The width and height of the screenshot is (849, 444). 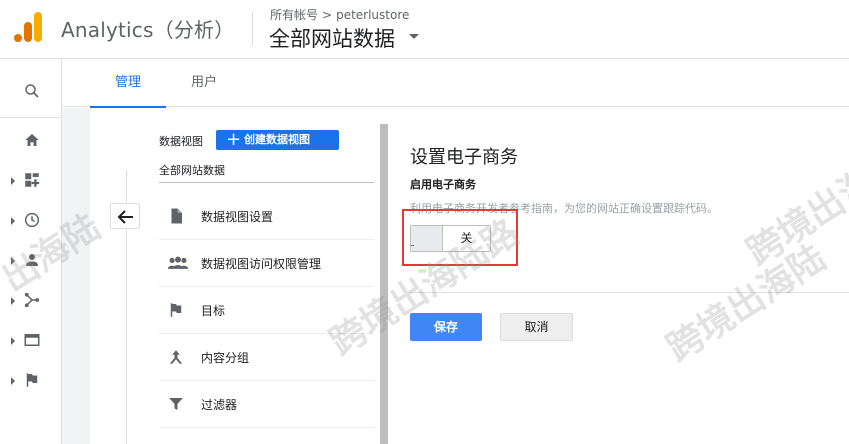 What do you see at coordinates (176, 357) in the screenshot?
I see `content-grouping-icon` at bounding box center [176, 357].